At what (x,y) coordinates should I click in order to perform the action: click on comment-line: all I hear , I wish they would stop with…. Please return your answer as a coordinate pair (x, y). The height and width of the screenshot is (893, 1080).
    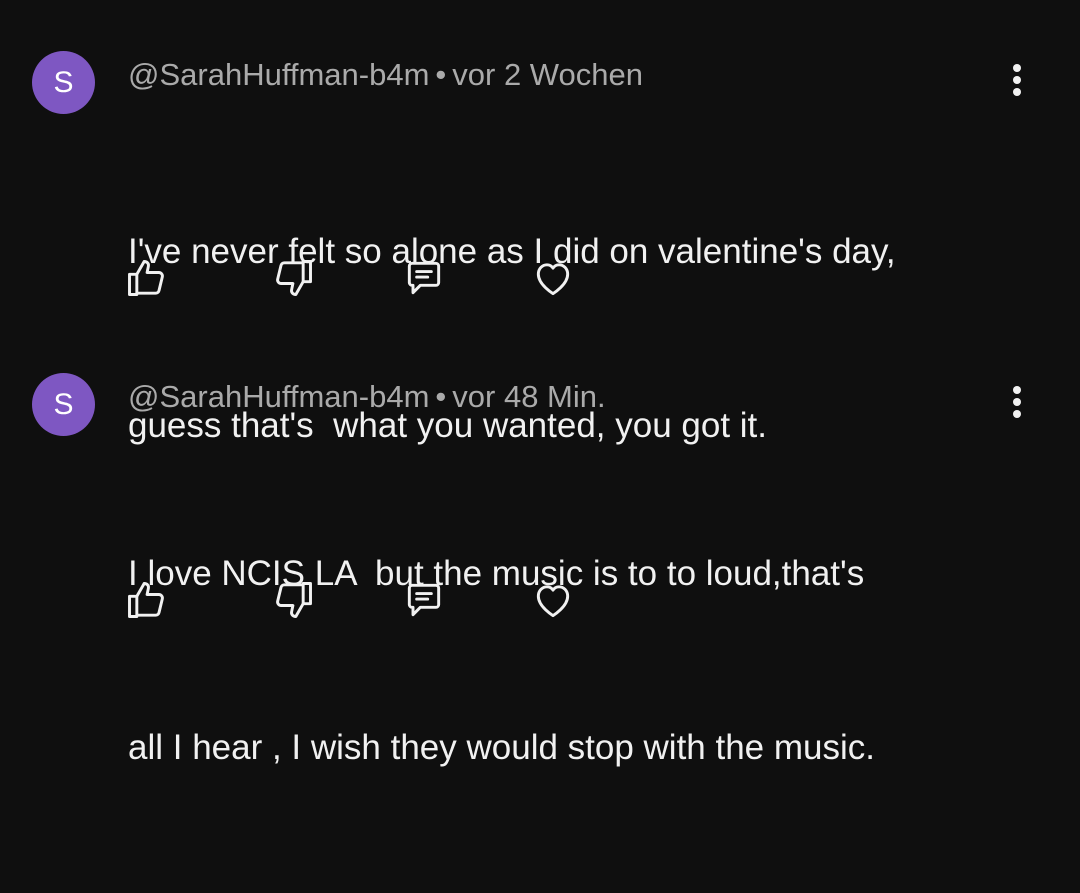
    Looking at the image, I should click on (501, 747).